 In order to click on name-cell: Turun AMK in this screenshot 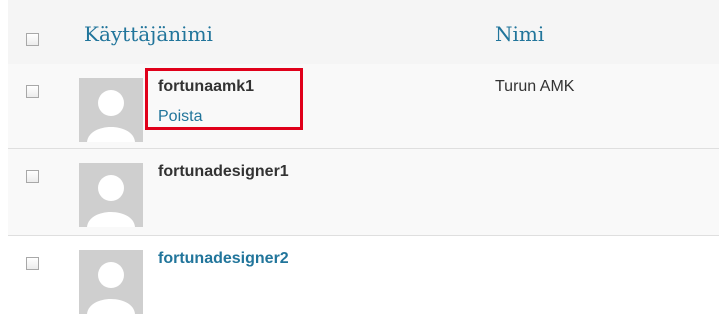, I will do `click(535, 86)`.